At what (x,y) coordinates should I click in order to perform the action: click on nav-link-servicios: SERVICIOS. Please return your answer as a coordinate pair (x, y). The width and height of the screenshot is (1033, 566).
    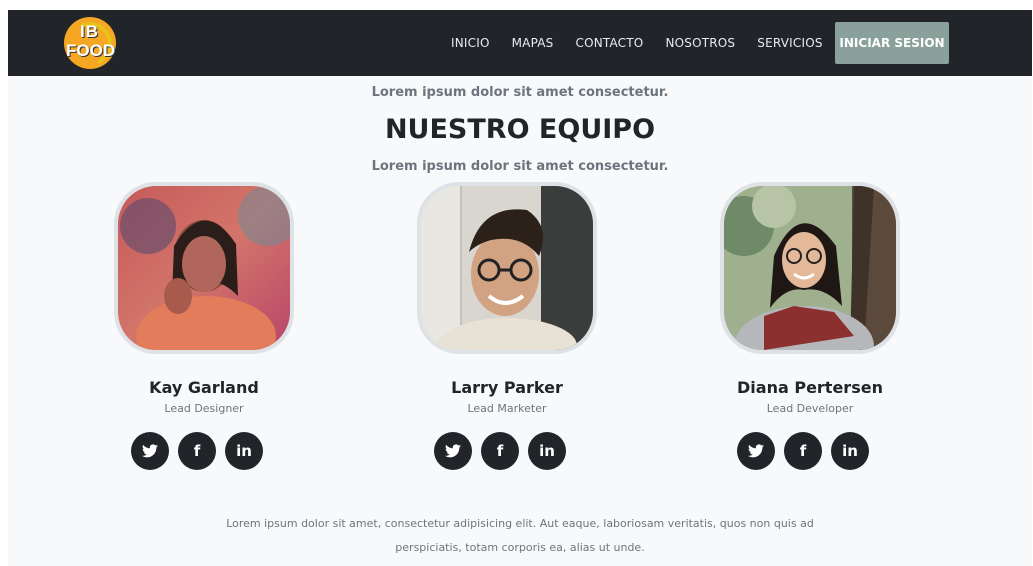
    Looking at the image, I should click on (789, 43).